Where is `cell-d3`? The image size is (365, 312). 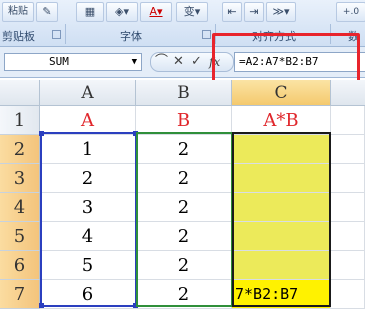 cell-d3 is located at coordinates (348, 178).